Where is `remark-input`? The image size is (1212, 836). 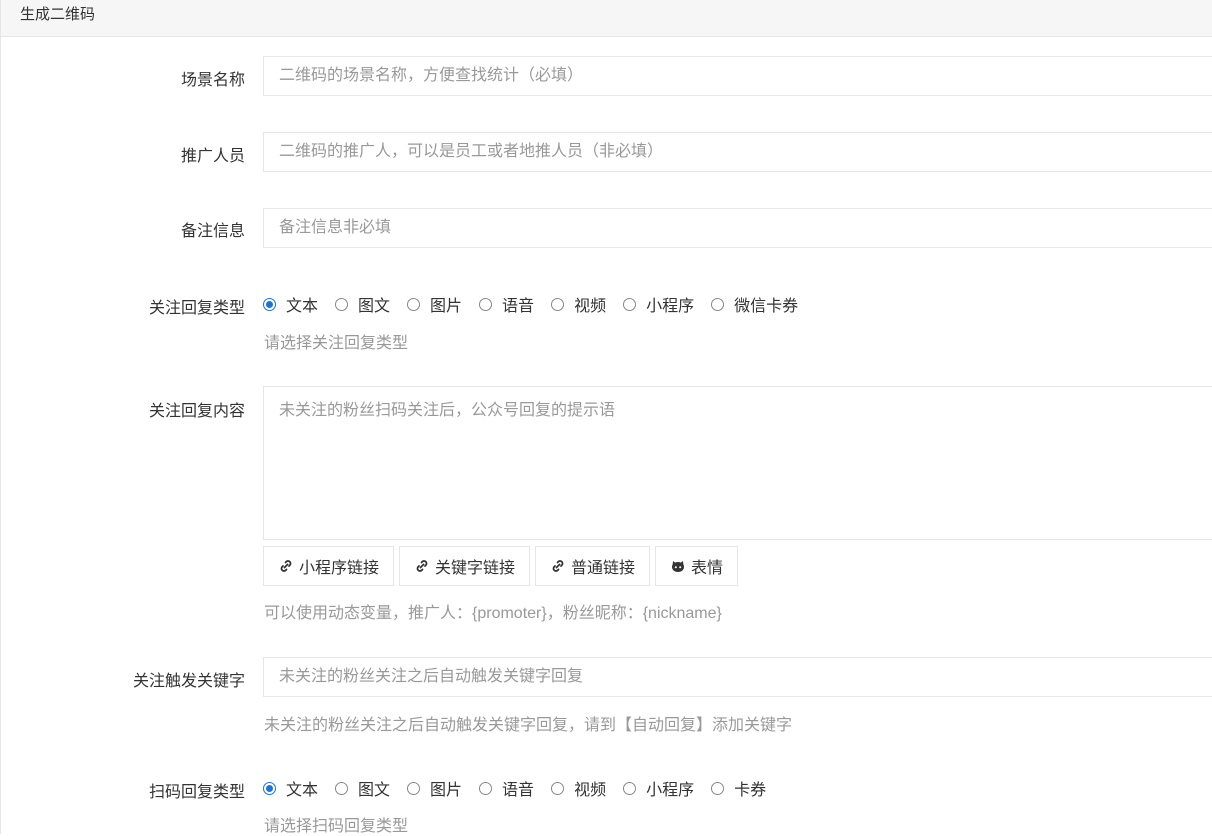 remark-input is located at coordinates (737, 228).